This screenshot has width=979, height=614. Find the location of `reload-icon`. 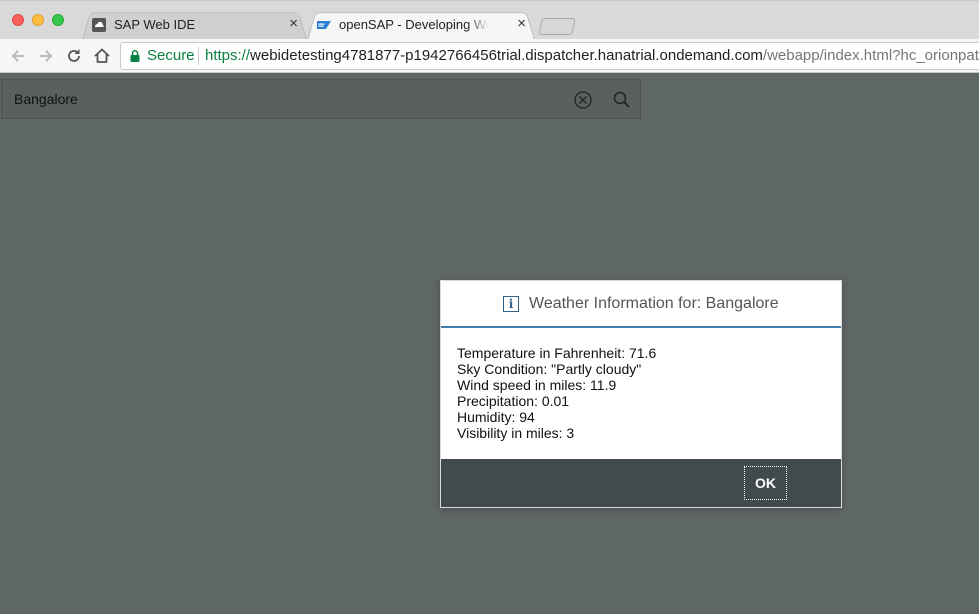

reload-icon is located at coordinates (74, 55).